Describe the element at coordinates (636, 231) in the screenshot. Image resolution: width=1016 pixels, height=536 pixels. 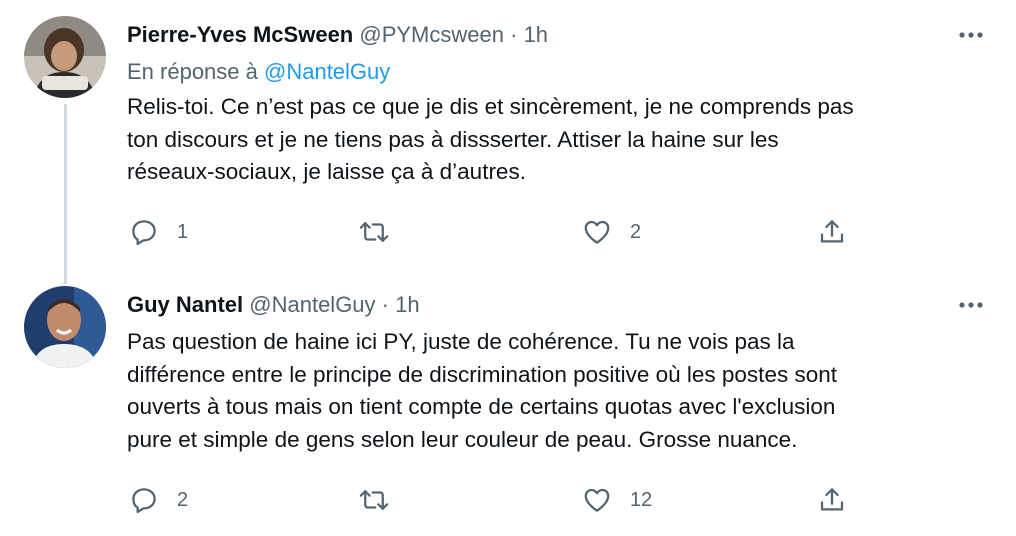
I see `like-count: 2` at that location.